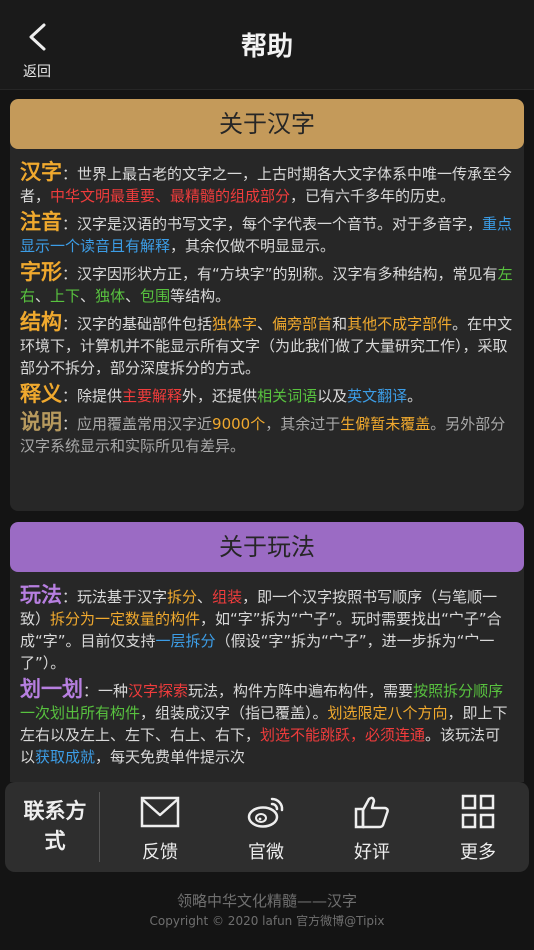 This screenshot has height=950, width=534. Describe the element at coordinates (332, 396) in the screenshot. I see `text: 以及` at that location.